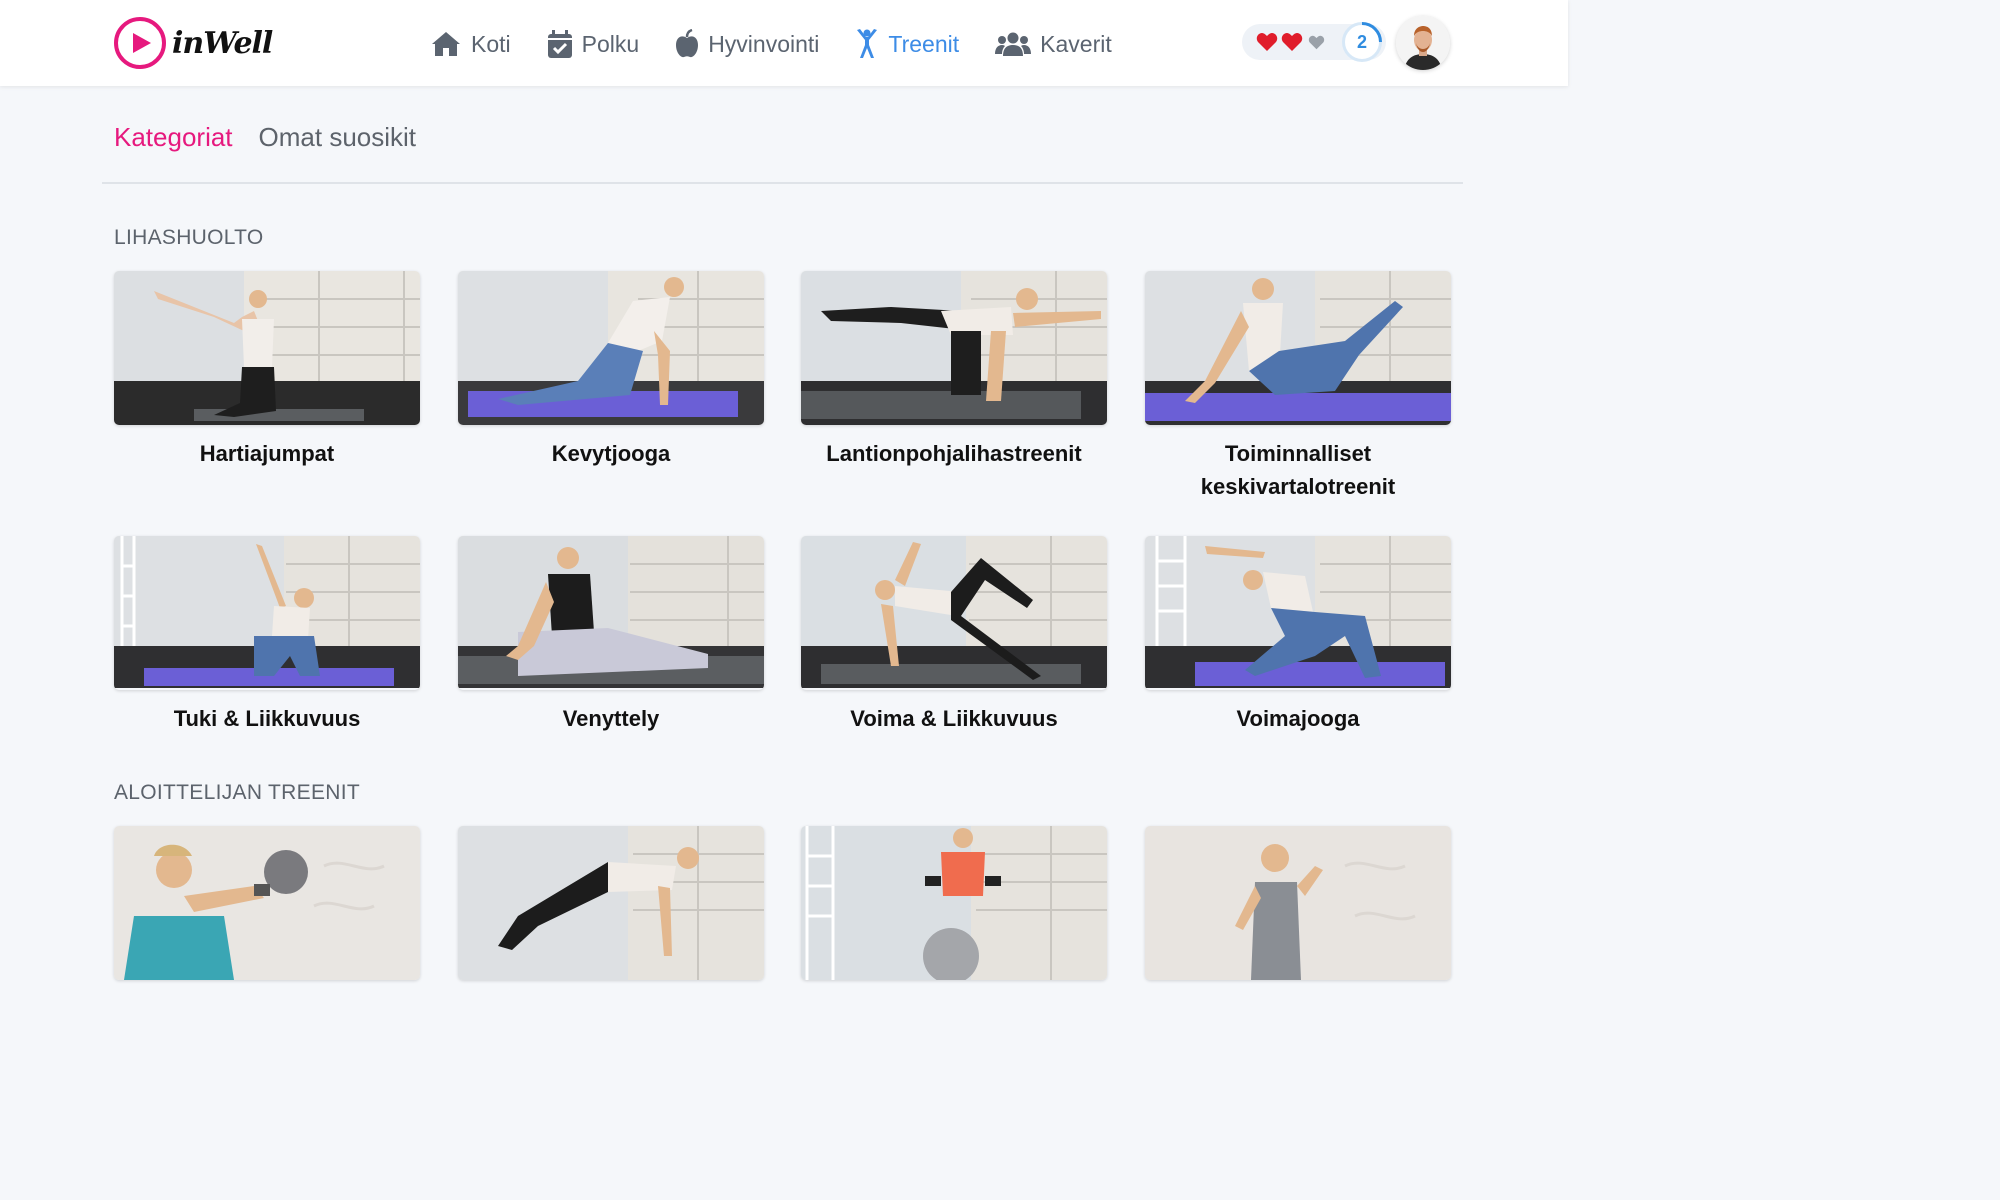 Image resolution: width=2000 pixels, height=1200 pixels. Describe the element at coordinates (611, 453) in the screenshot. I see `category-title: Kevytjooga` at that location.